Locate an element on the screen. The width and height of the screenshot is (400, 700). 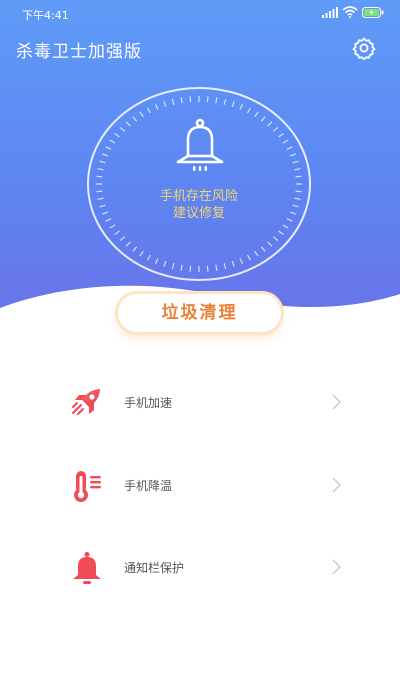
rocket-icon is located at coordinates (86, 402).